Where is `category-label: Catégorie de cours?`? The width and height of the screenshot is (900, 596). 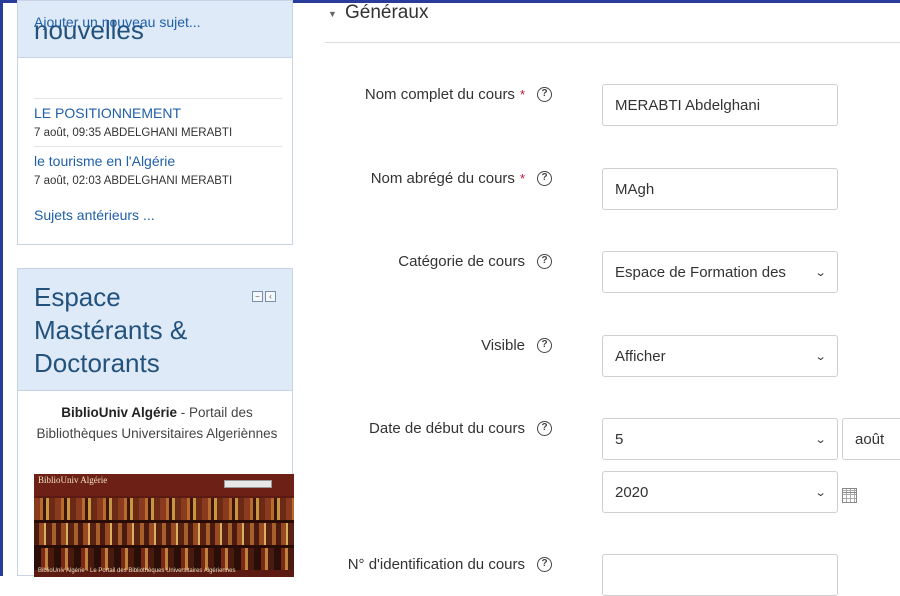
category-label: Catégorie de cours? is located at coordinates (475, 261).